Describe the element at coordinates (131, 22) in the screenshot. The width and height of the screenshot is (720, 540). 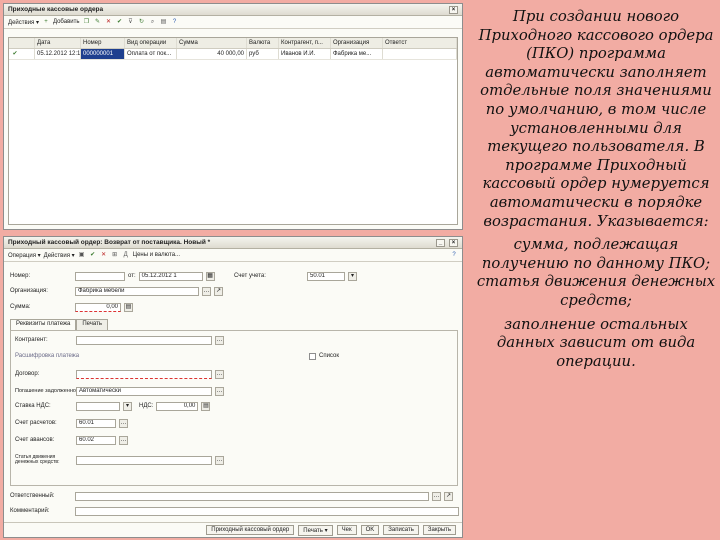
I see `filter-icon: ⊽` at that location.